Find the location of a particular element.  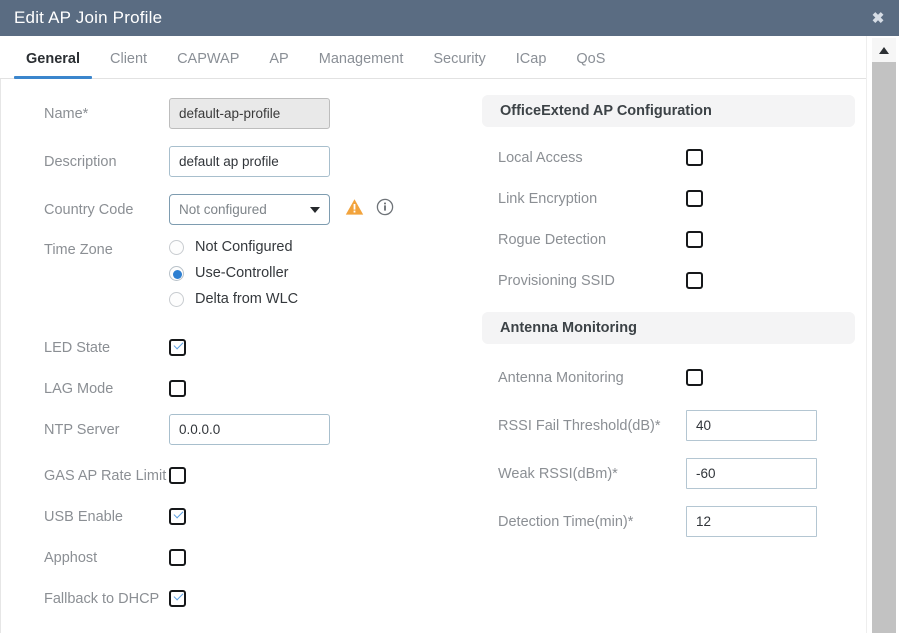

country-code-label: Country Code is located at coordinates (89, 209).